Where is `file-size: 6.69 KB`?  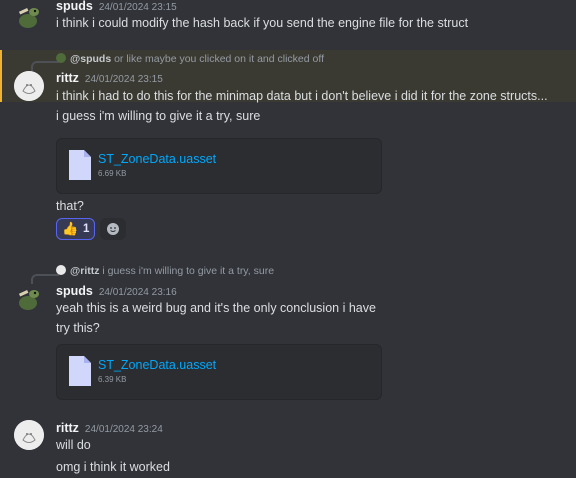
file-size: 6.69 KB is located at coordinates (112, 173).